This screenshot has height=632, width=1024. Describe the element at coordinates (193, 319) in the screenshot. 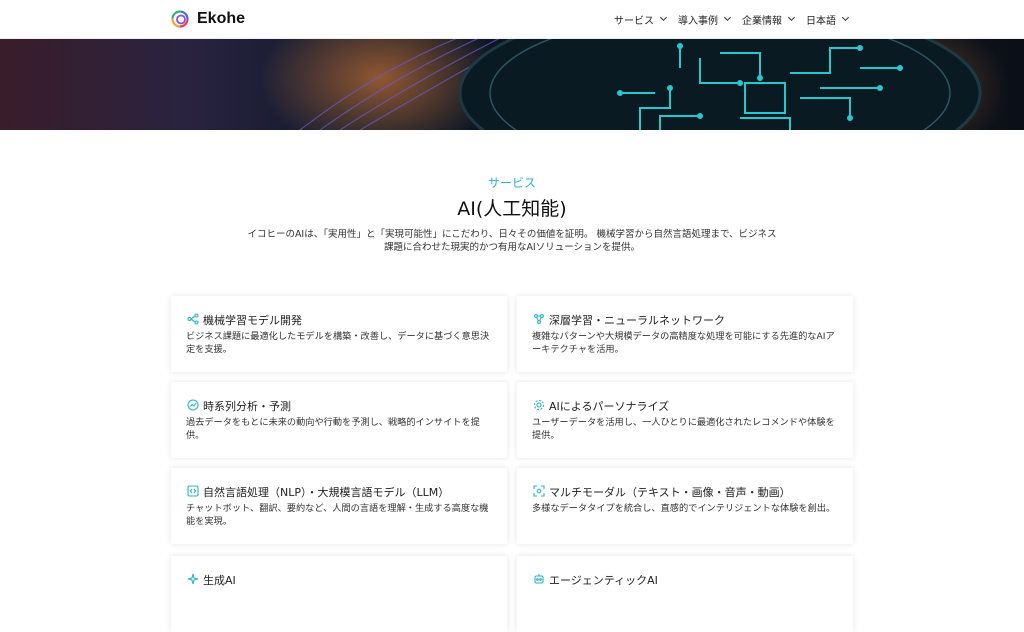

I see `network-nodes-icon` at that location.